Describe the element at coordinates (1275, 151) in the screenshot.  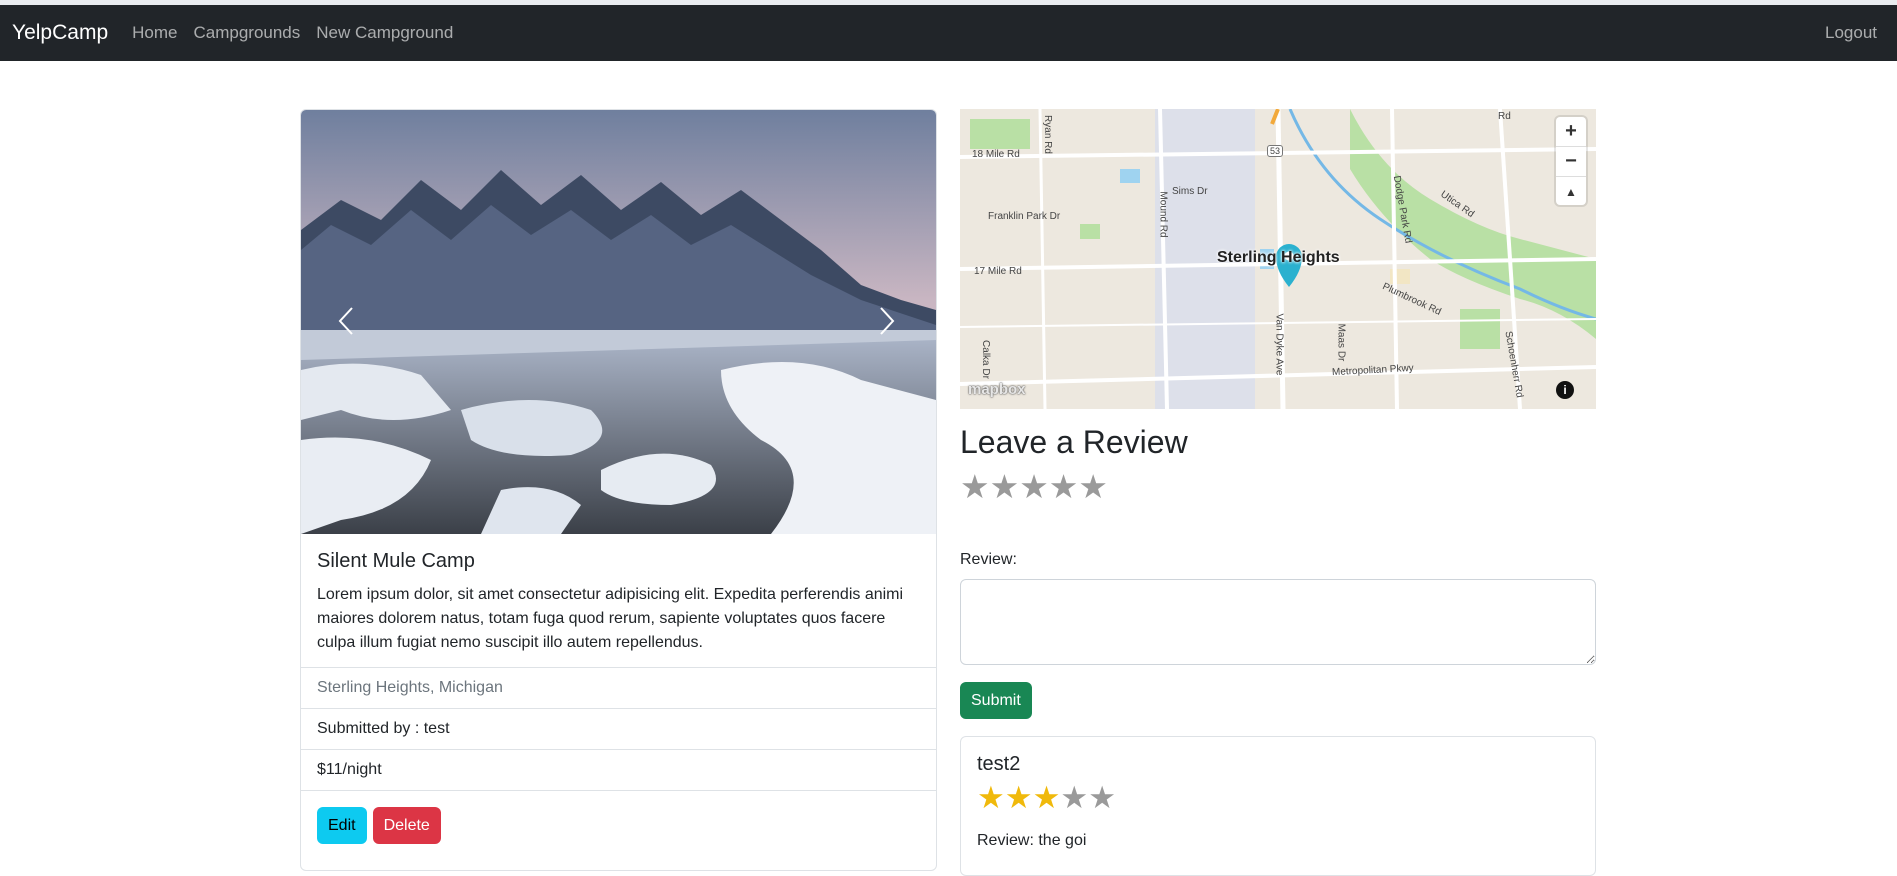
I see `highway-shield: 53` at that location.